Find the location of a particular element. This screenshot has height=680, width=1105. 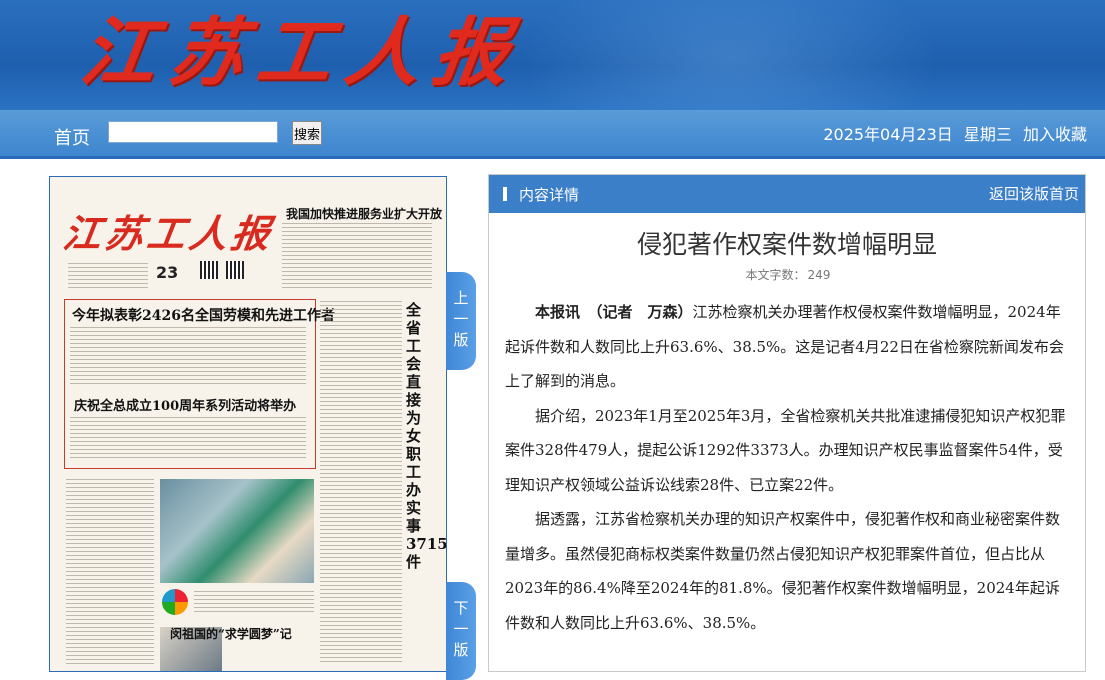

add-favorite-link: 加入收藏 is located at coordinates (1055, 134).